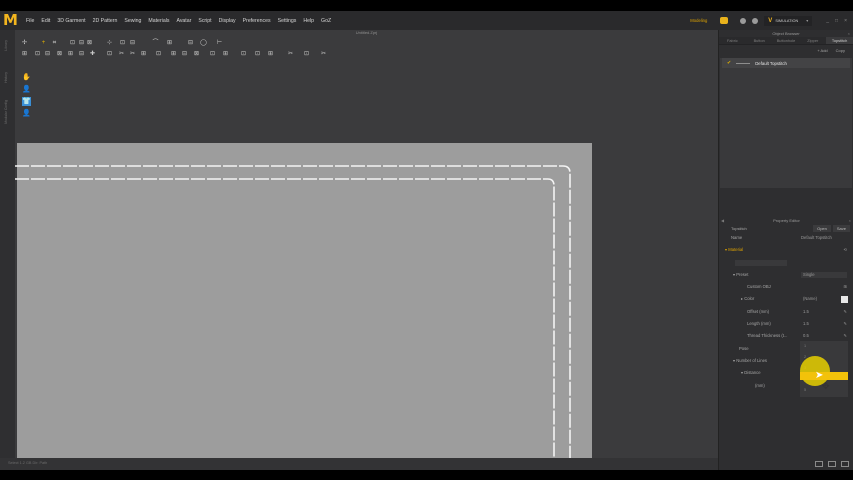  I want to click on tool-r2-20: ⊞, so click(270, 54).